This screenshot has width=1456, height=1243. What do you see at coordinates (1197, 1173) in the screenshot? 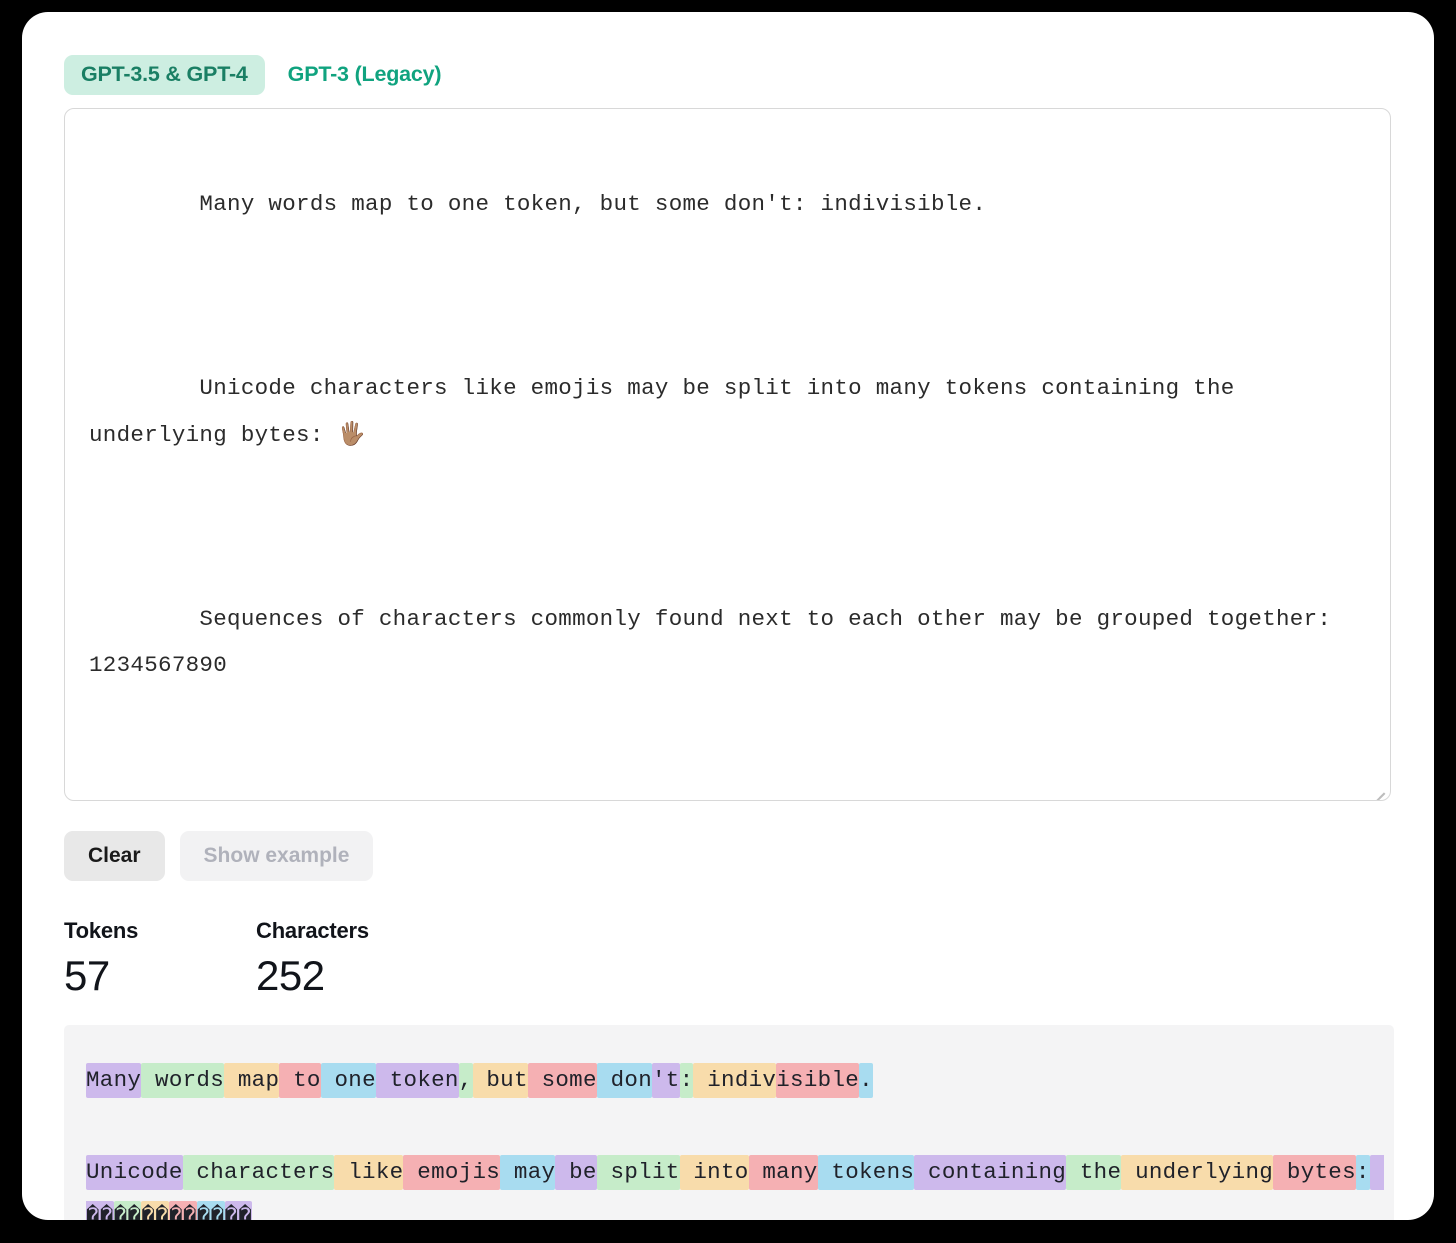
I see `token-chip: underlying` at bounding box center [1197, 1173].